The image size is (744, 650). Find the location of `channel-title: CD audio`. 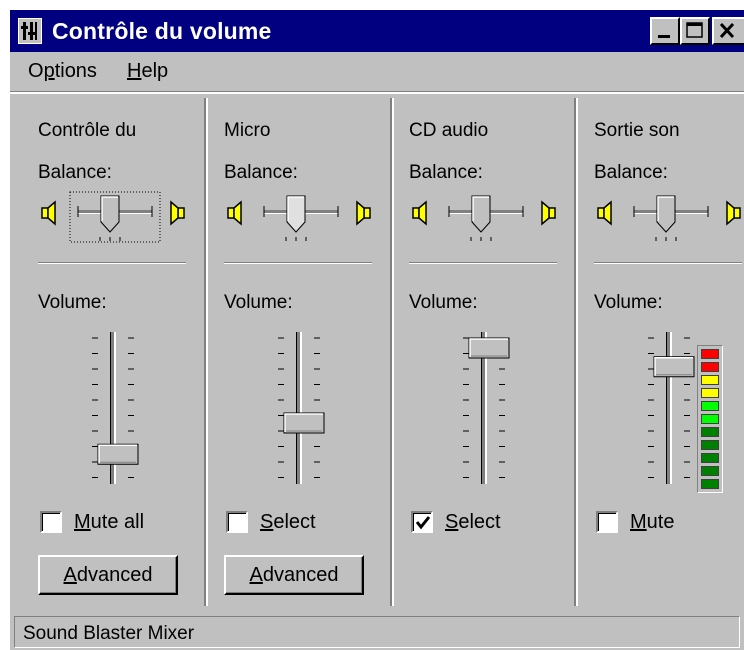

channel-title: CD audio is located at coordinates (449, 130).